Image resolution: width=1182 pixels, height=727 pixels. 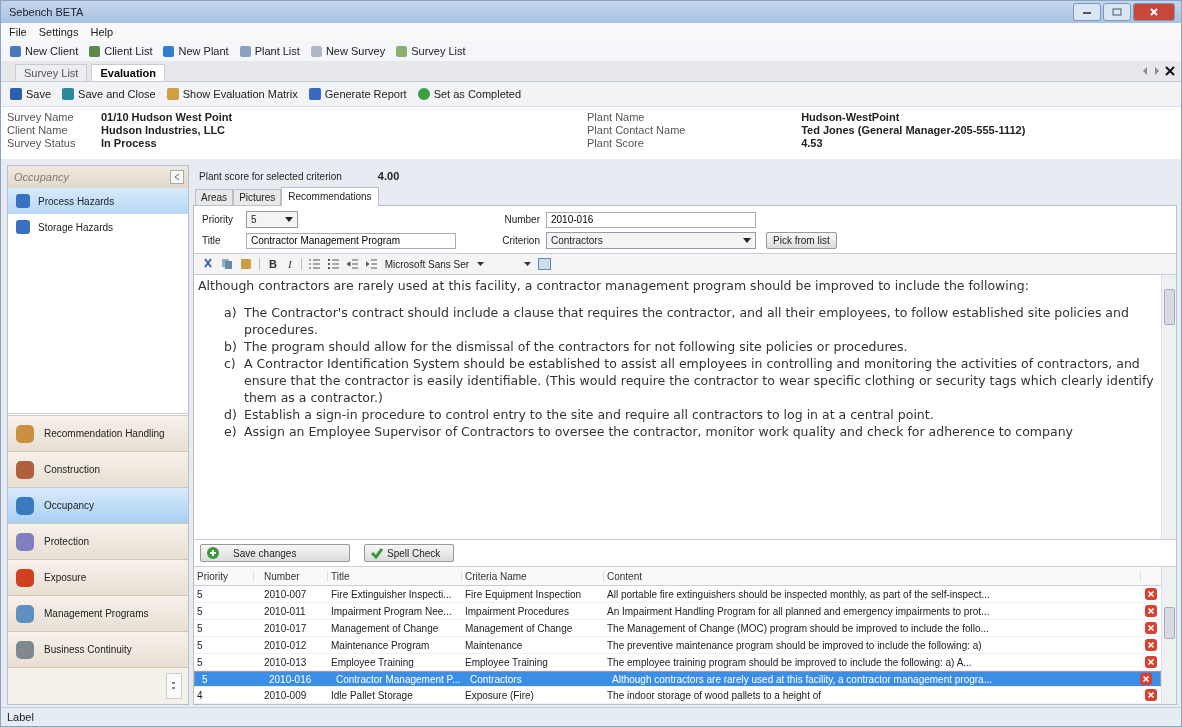 I want to click on priority-dropdown: 5, so click(x=272, y=219).